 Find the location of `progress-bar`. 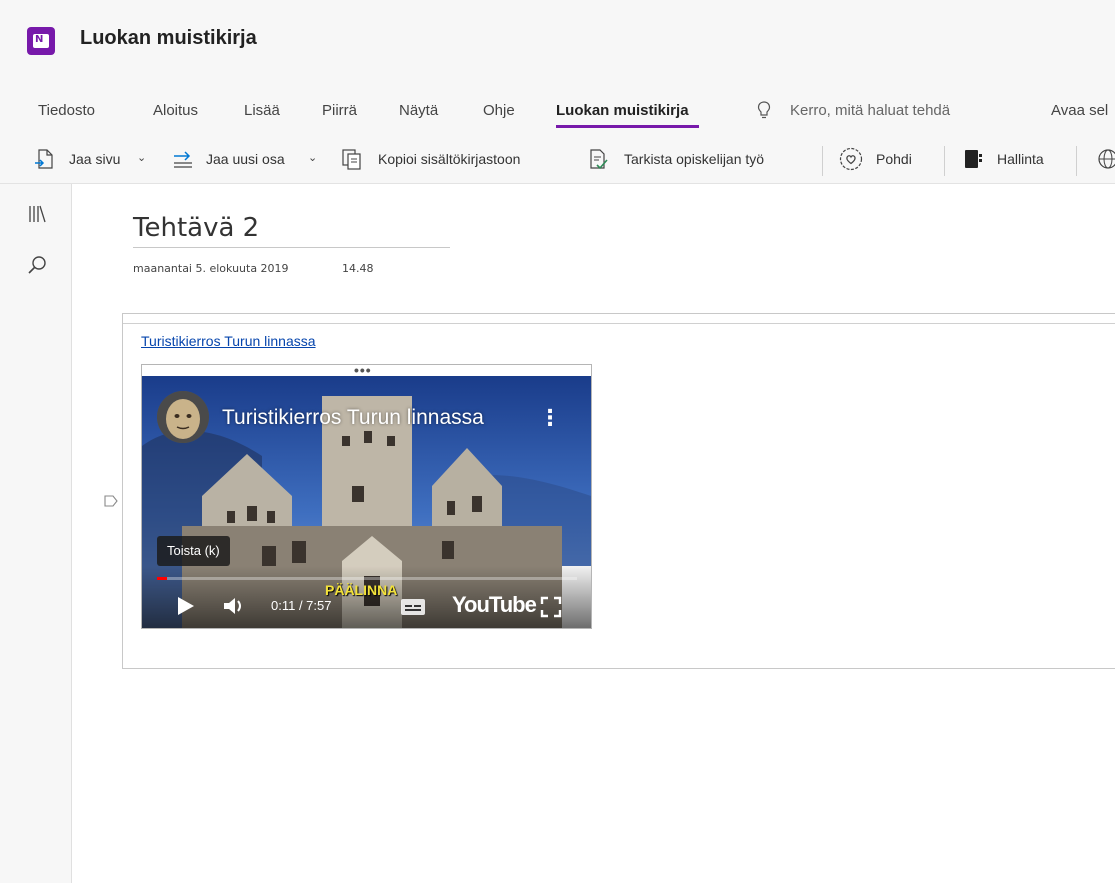

progress-bar is located at coordinates (367, 578).